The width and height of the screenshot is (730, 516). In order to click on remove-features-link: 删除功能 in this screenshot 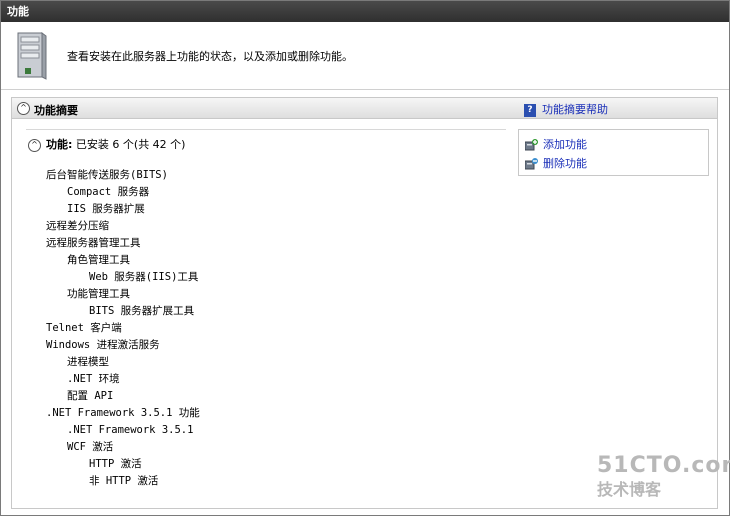, I will do `click(556, 163)`.